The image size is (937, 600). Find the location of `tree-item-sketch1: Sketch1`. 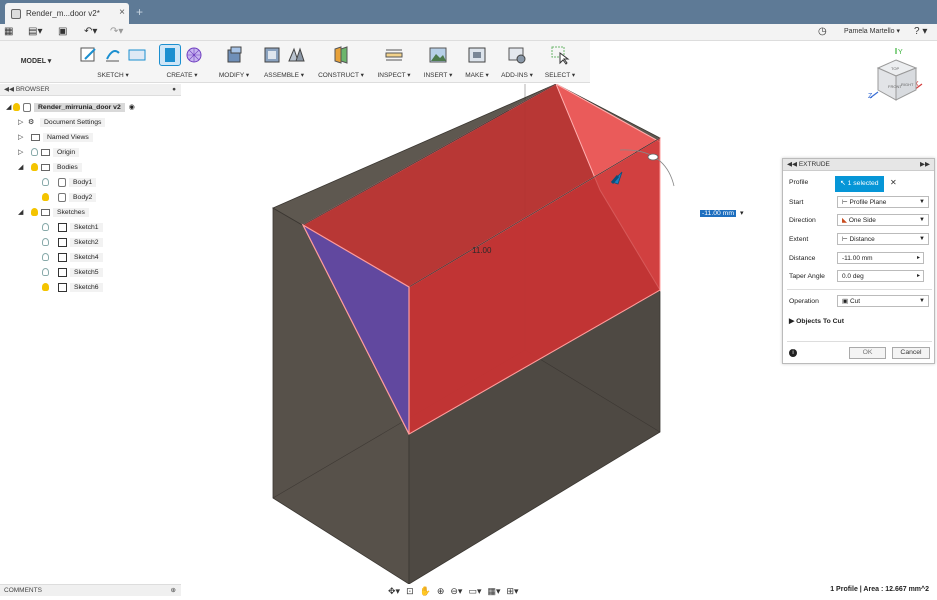

tree-item-sketch1: Sketch1 is located at coordinates (72, 227).